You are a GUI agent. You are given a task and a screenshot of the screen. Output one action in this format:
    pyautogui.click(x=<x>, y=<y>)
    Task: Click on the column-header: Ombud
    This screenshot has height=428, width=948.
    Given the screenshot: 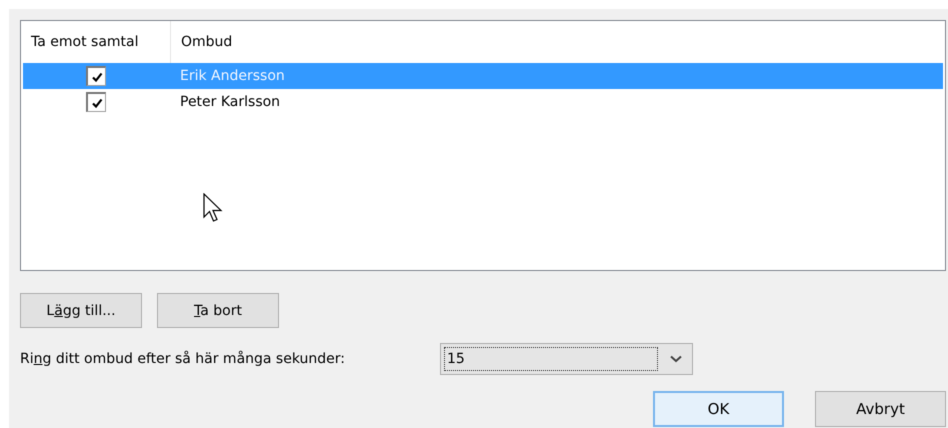 What is the action you would take?
    pyautogui.click(x=201, y=42)
    